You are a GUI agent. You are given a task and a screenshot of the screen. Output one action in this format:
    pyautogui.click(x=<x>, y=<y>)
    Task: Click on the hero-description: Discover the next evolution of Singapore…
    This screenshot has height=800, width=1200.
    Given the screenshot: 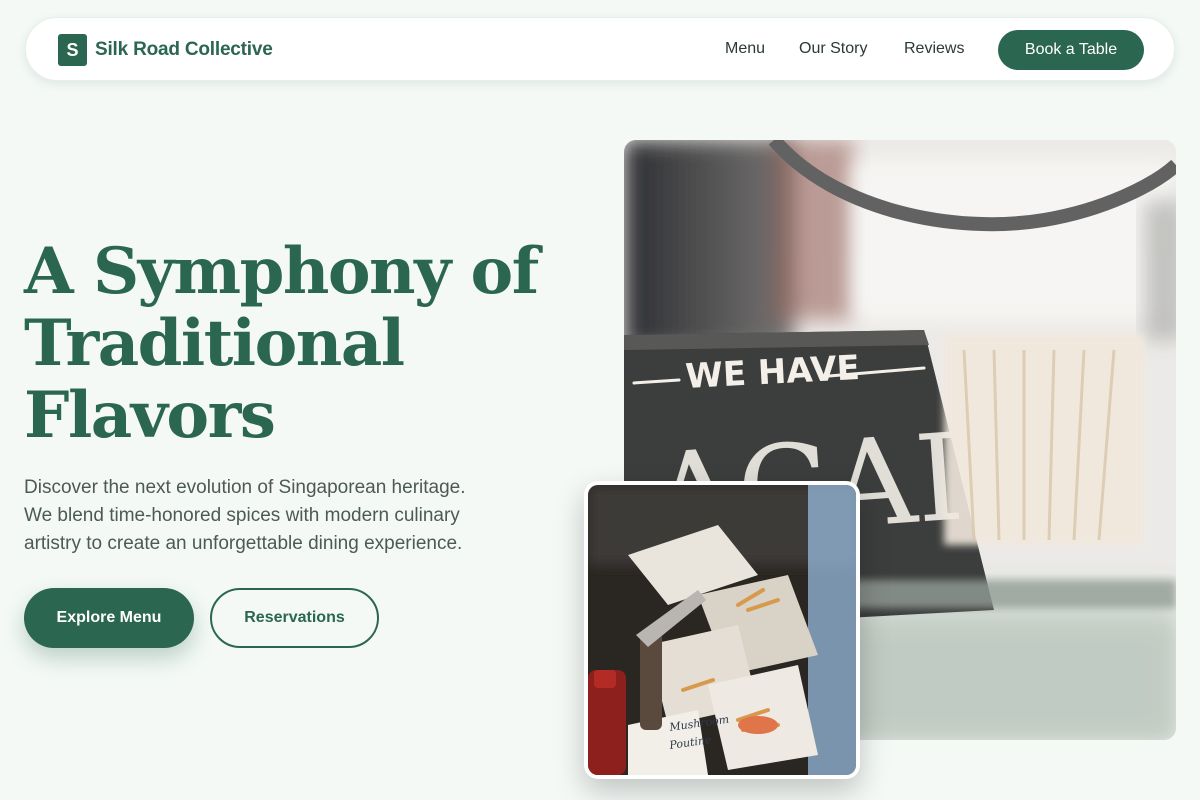 What is the action you would take?
    pyautogui.click(x=284, y=516)
    